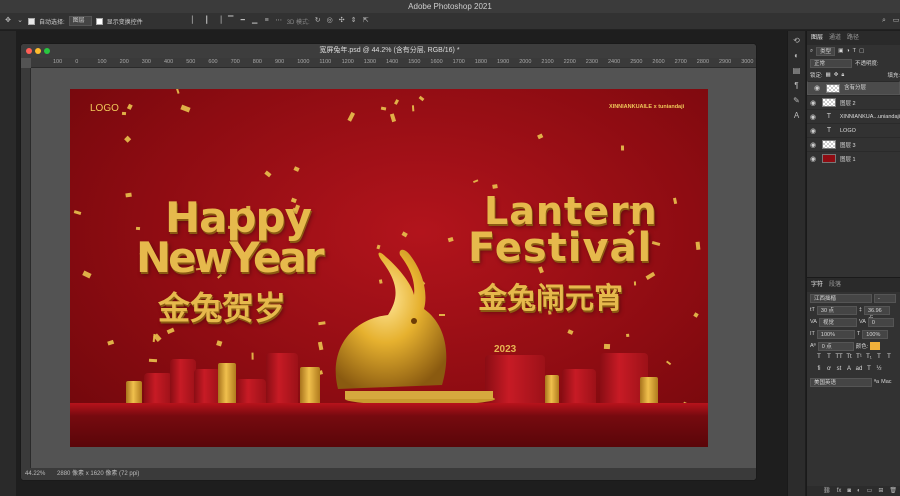  Describe the element at coordinates (207, 21) in the screenshot. I see `align-center-icon: ┃` at that location.